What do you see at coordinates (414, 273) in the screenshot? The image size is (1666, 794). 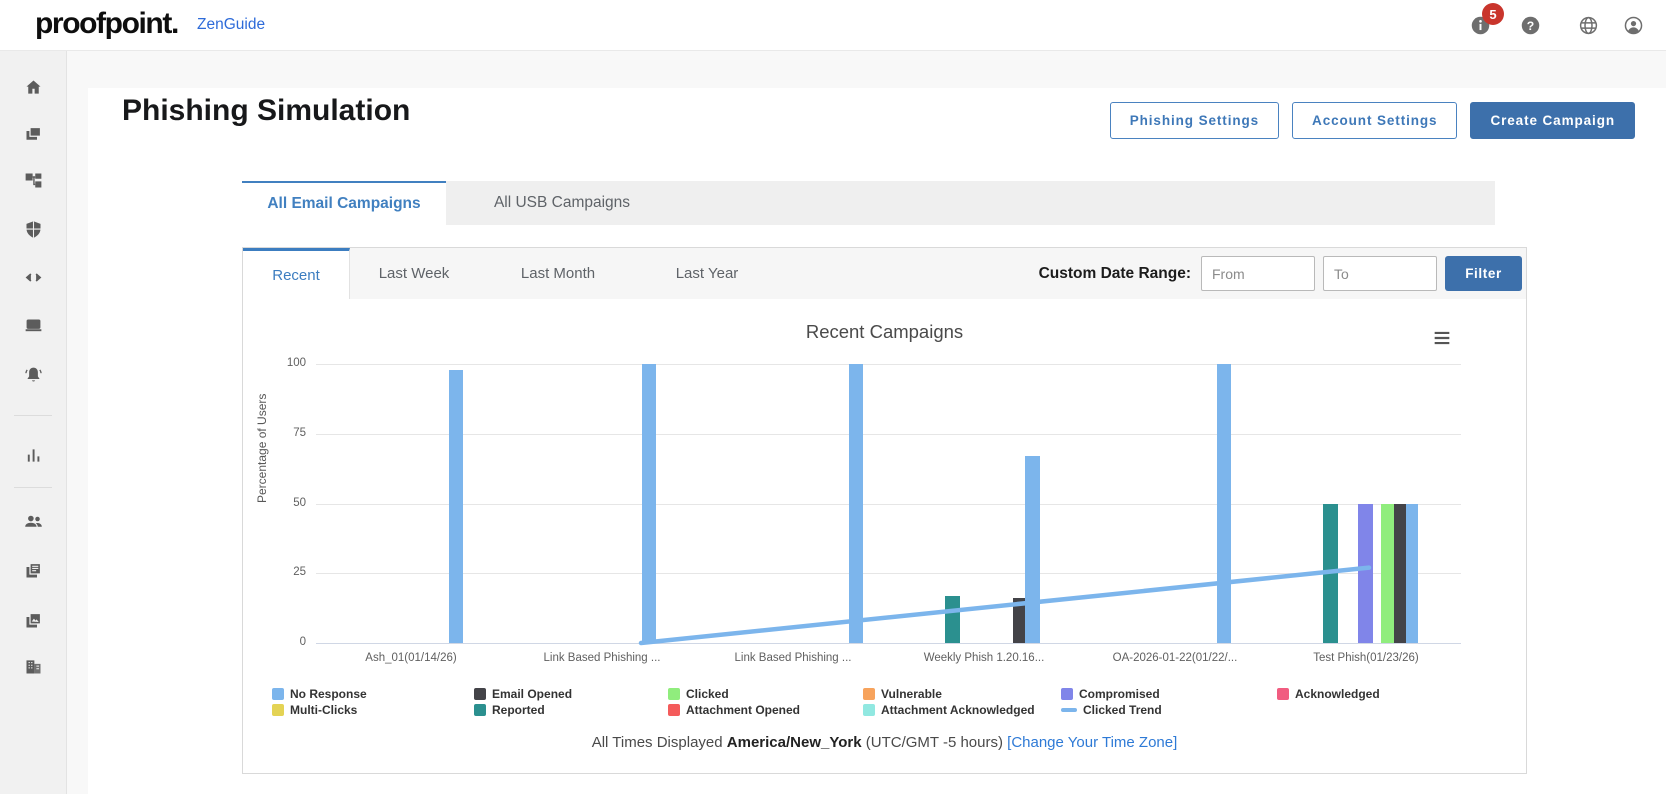 I see `tab-last-week: Last Week` at bounding box center [414, 273].